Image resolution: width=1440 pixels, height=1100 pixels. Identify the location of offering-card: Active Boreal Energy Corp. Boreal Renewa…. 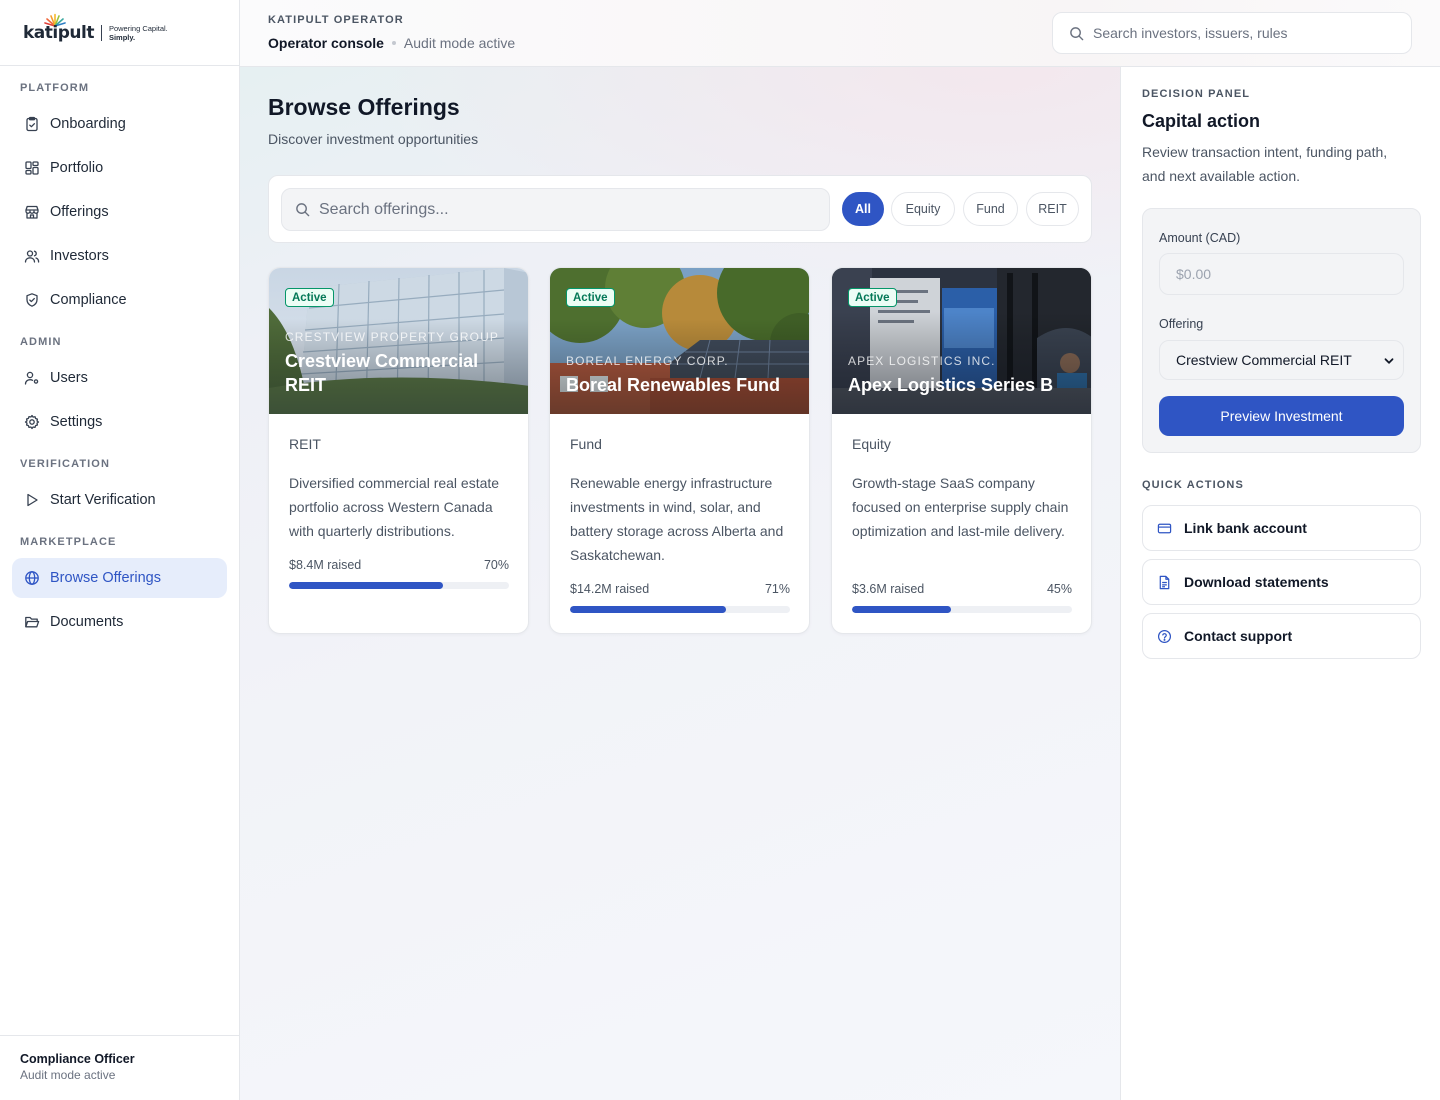
(679, 450).